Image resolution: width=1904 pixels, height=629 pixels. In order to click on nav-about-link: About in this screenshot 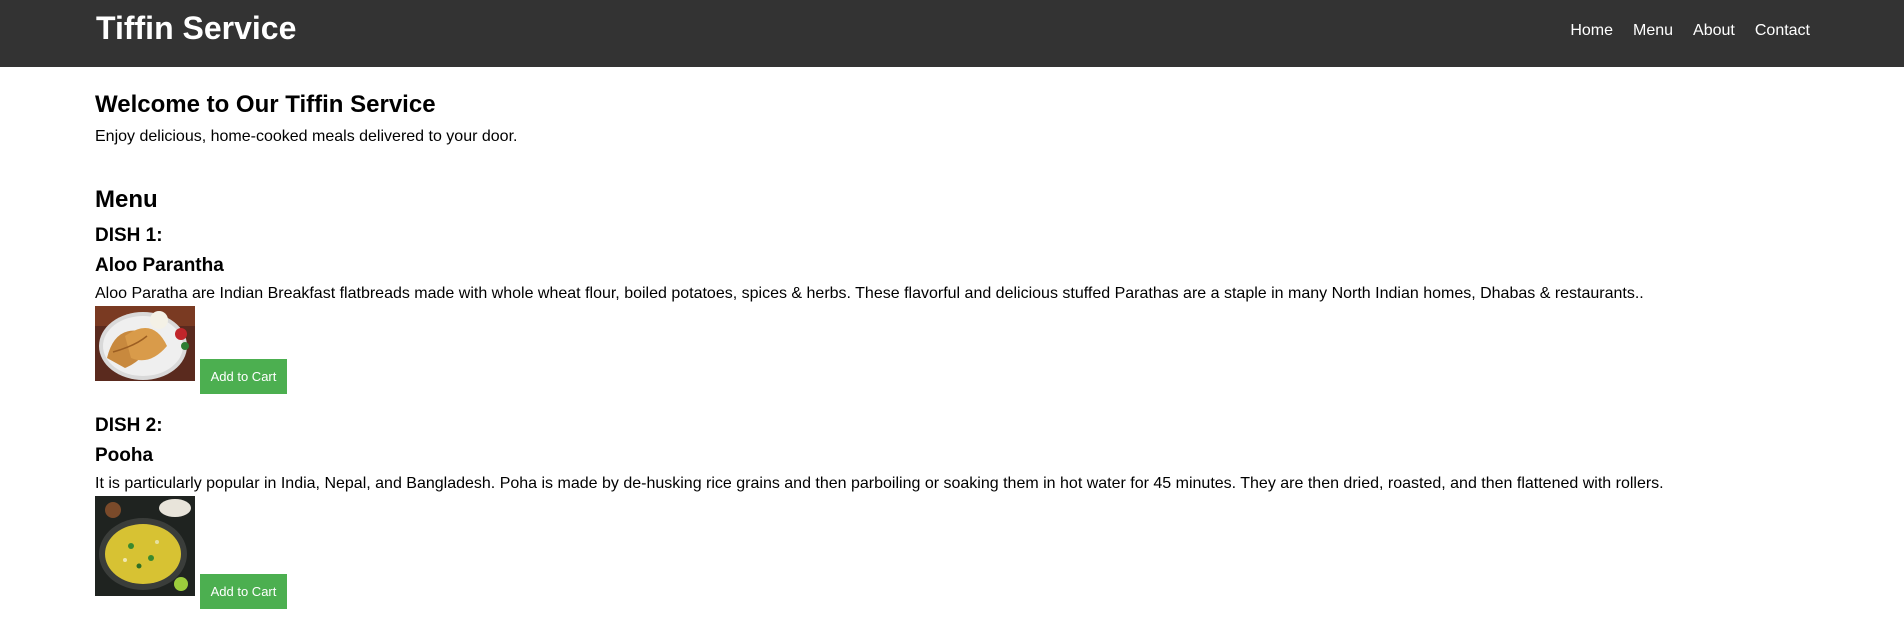, I will do `click(1714, 31)`.